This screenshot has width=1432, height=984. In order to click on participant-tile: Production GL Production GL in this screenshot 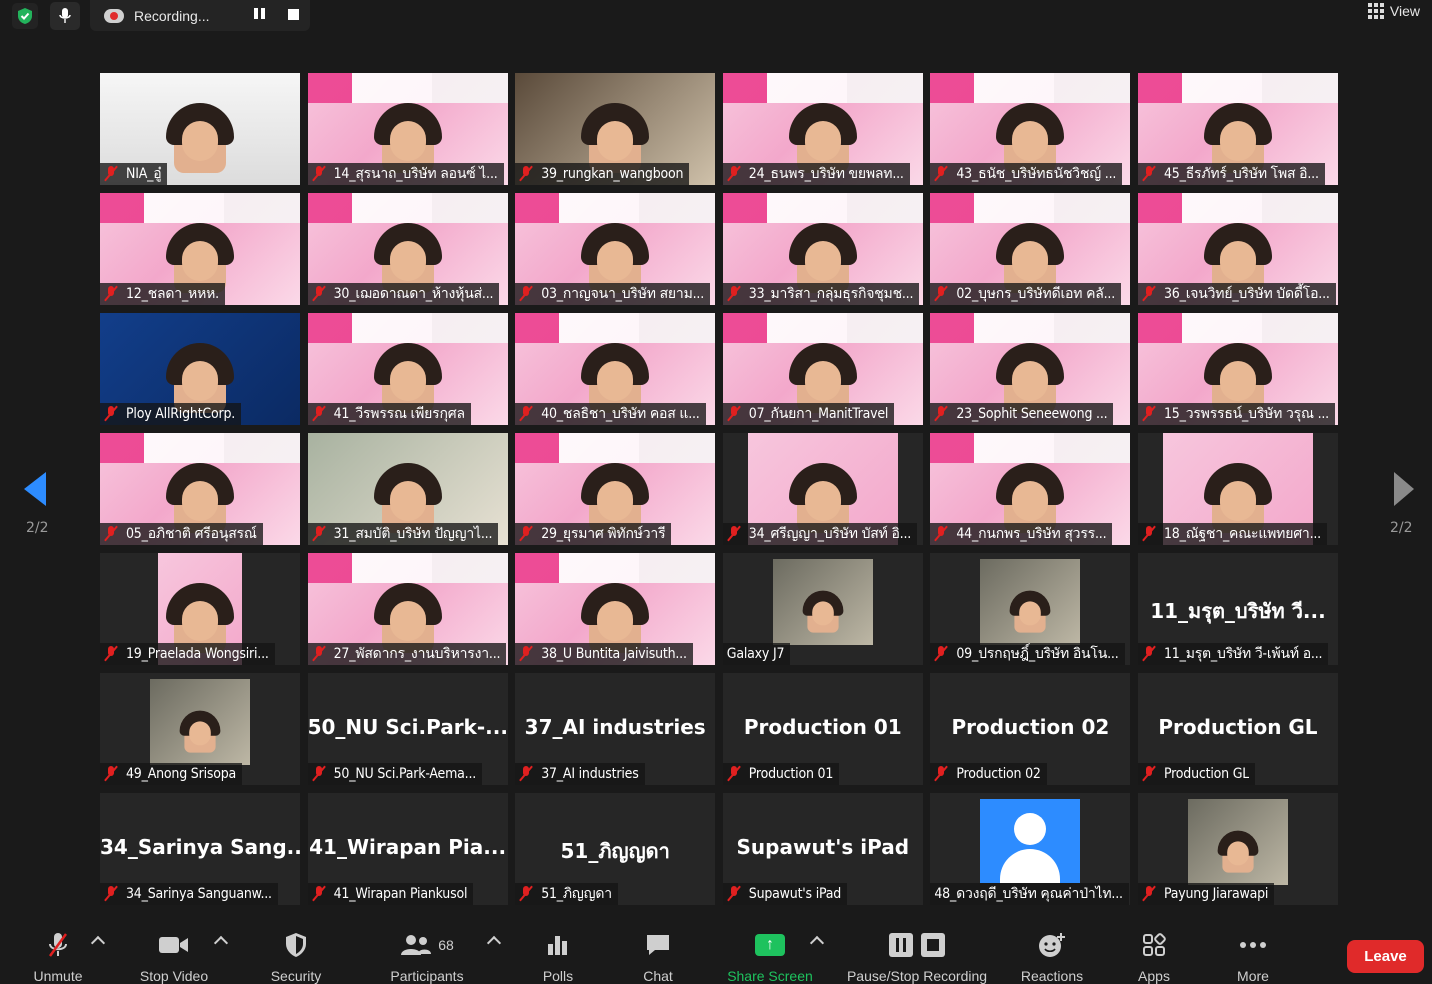, I will do `click(1237, 729)`.